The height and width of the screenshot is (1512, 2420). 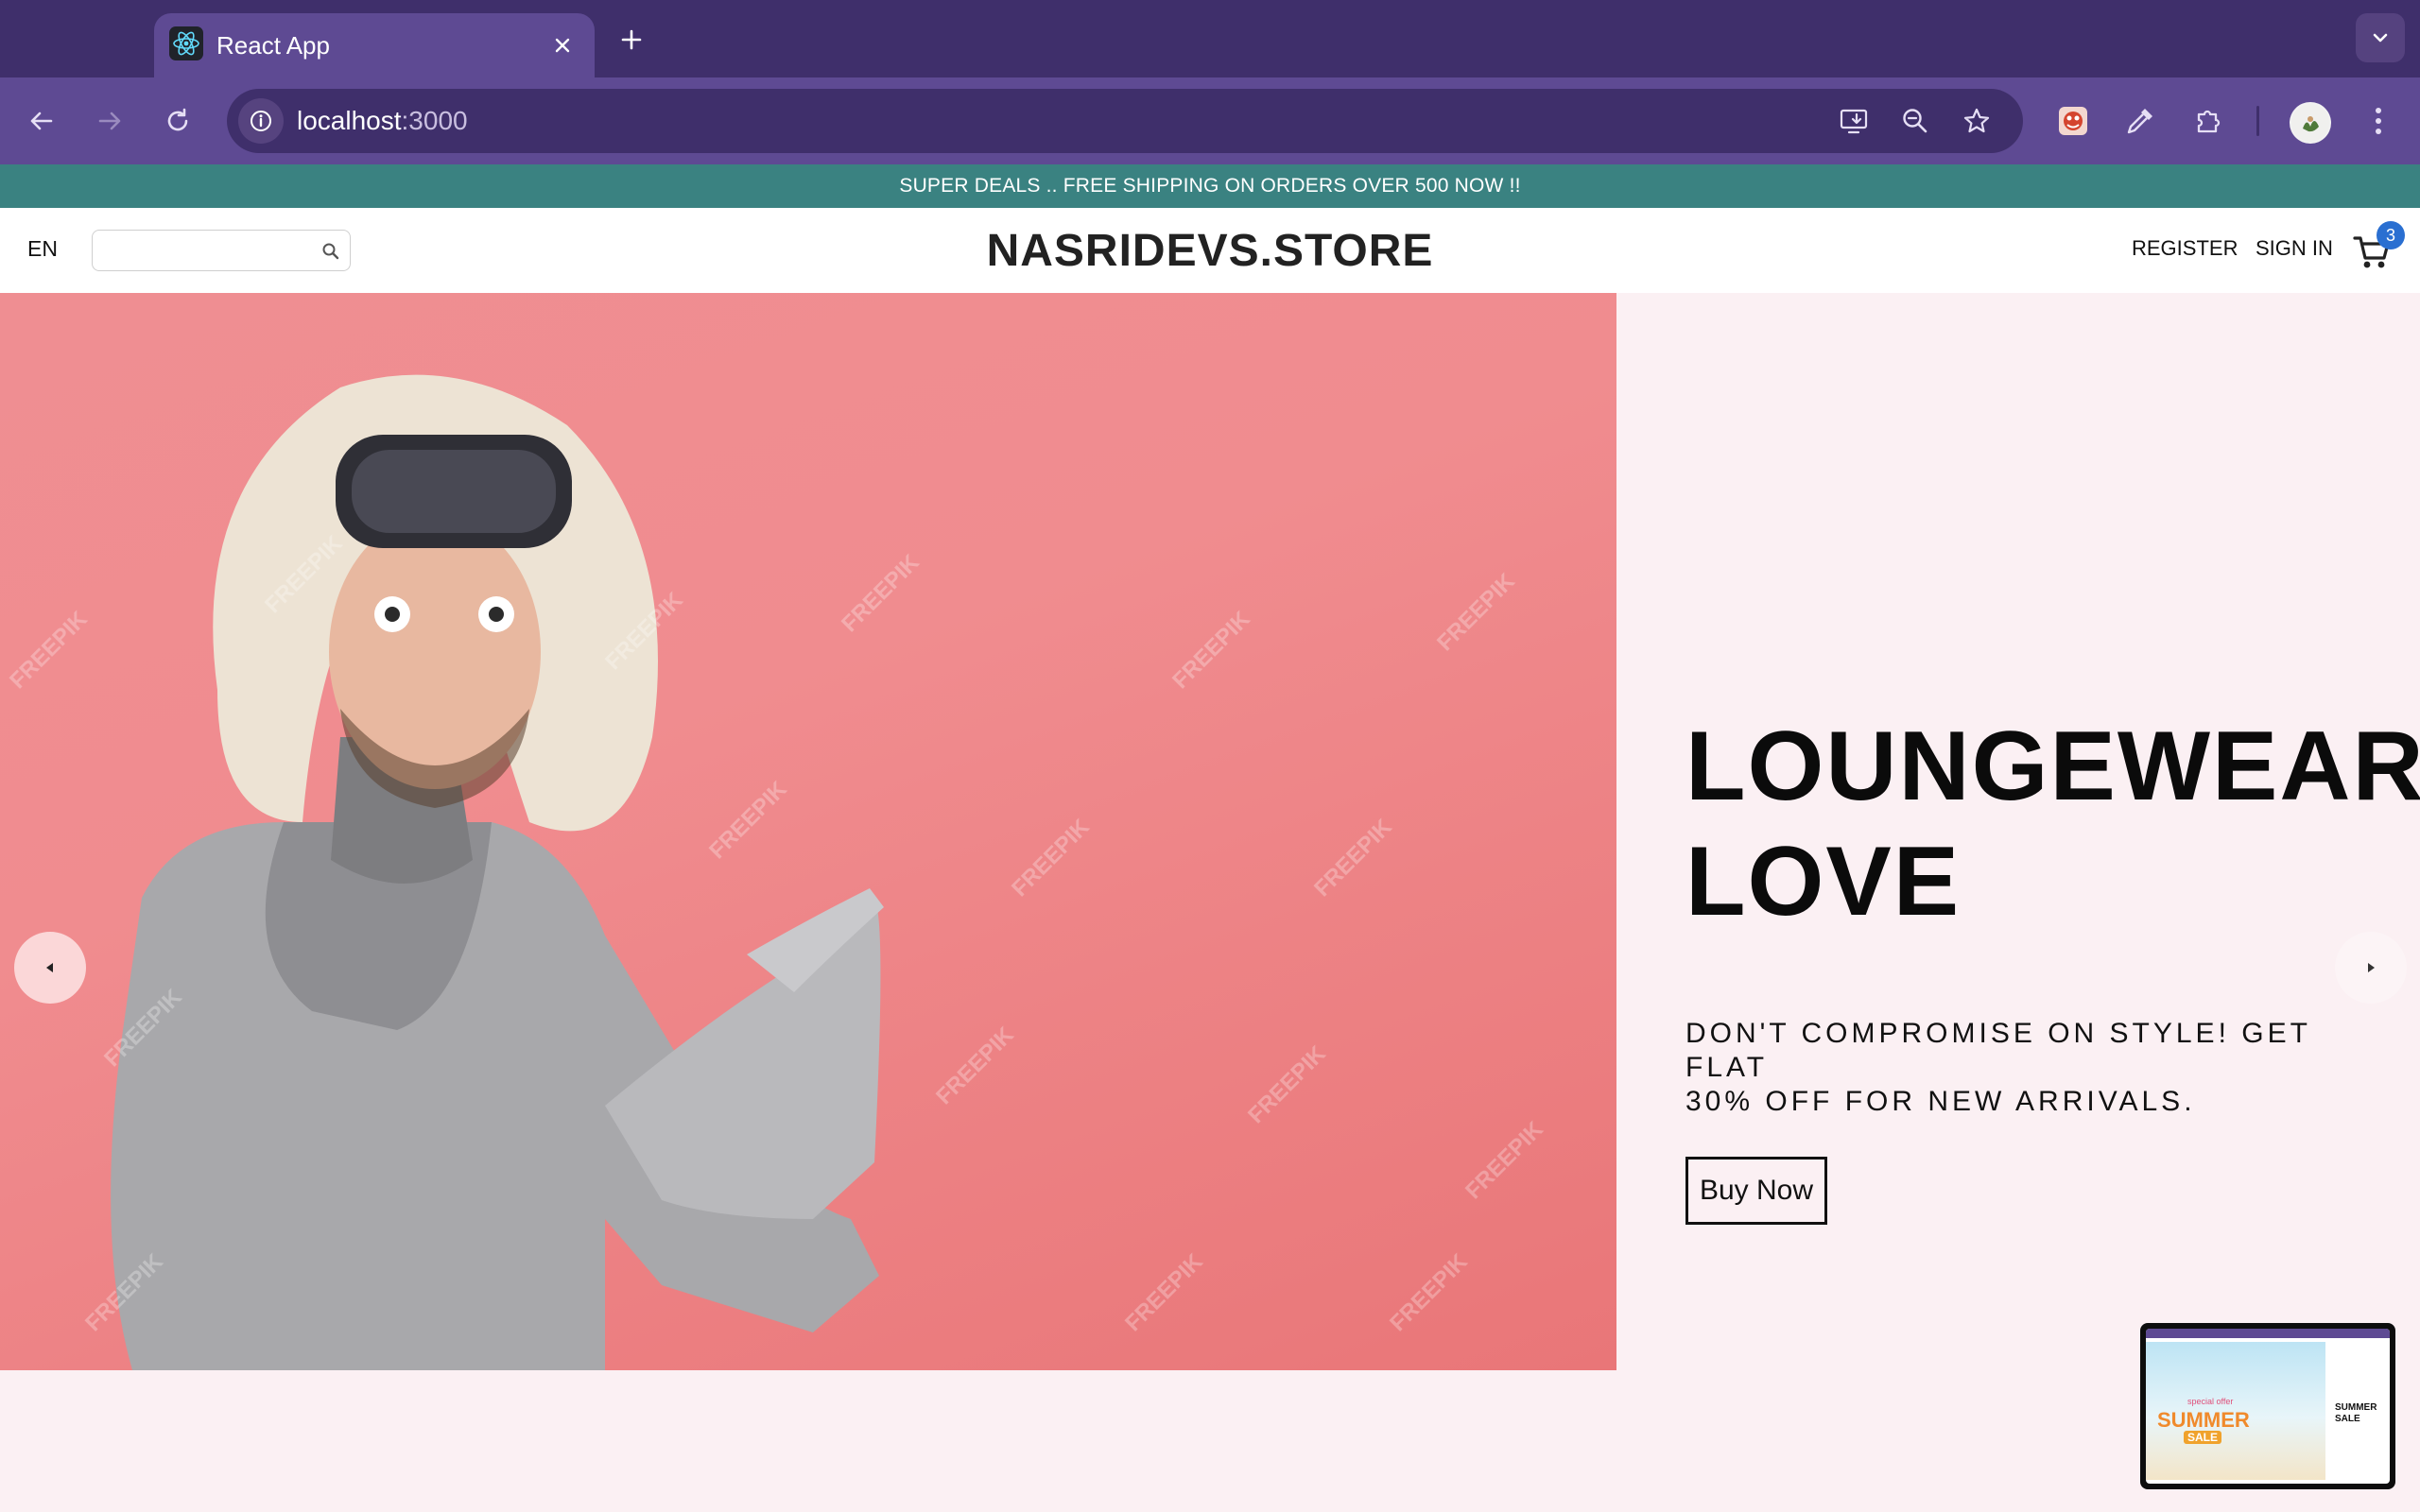 What do you see at coordinates (2391, 235) in the screenshot?
I see `cart-count-badge: 3` at bounding box center [2391, 235].